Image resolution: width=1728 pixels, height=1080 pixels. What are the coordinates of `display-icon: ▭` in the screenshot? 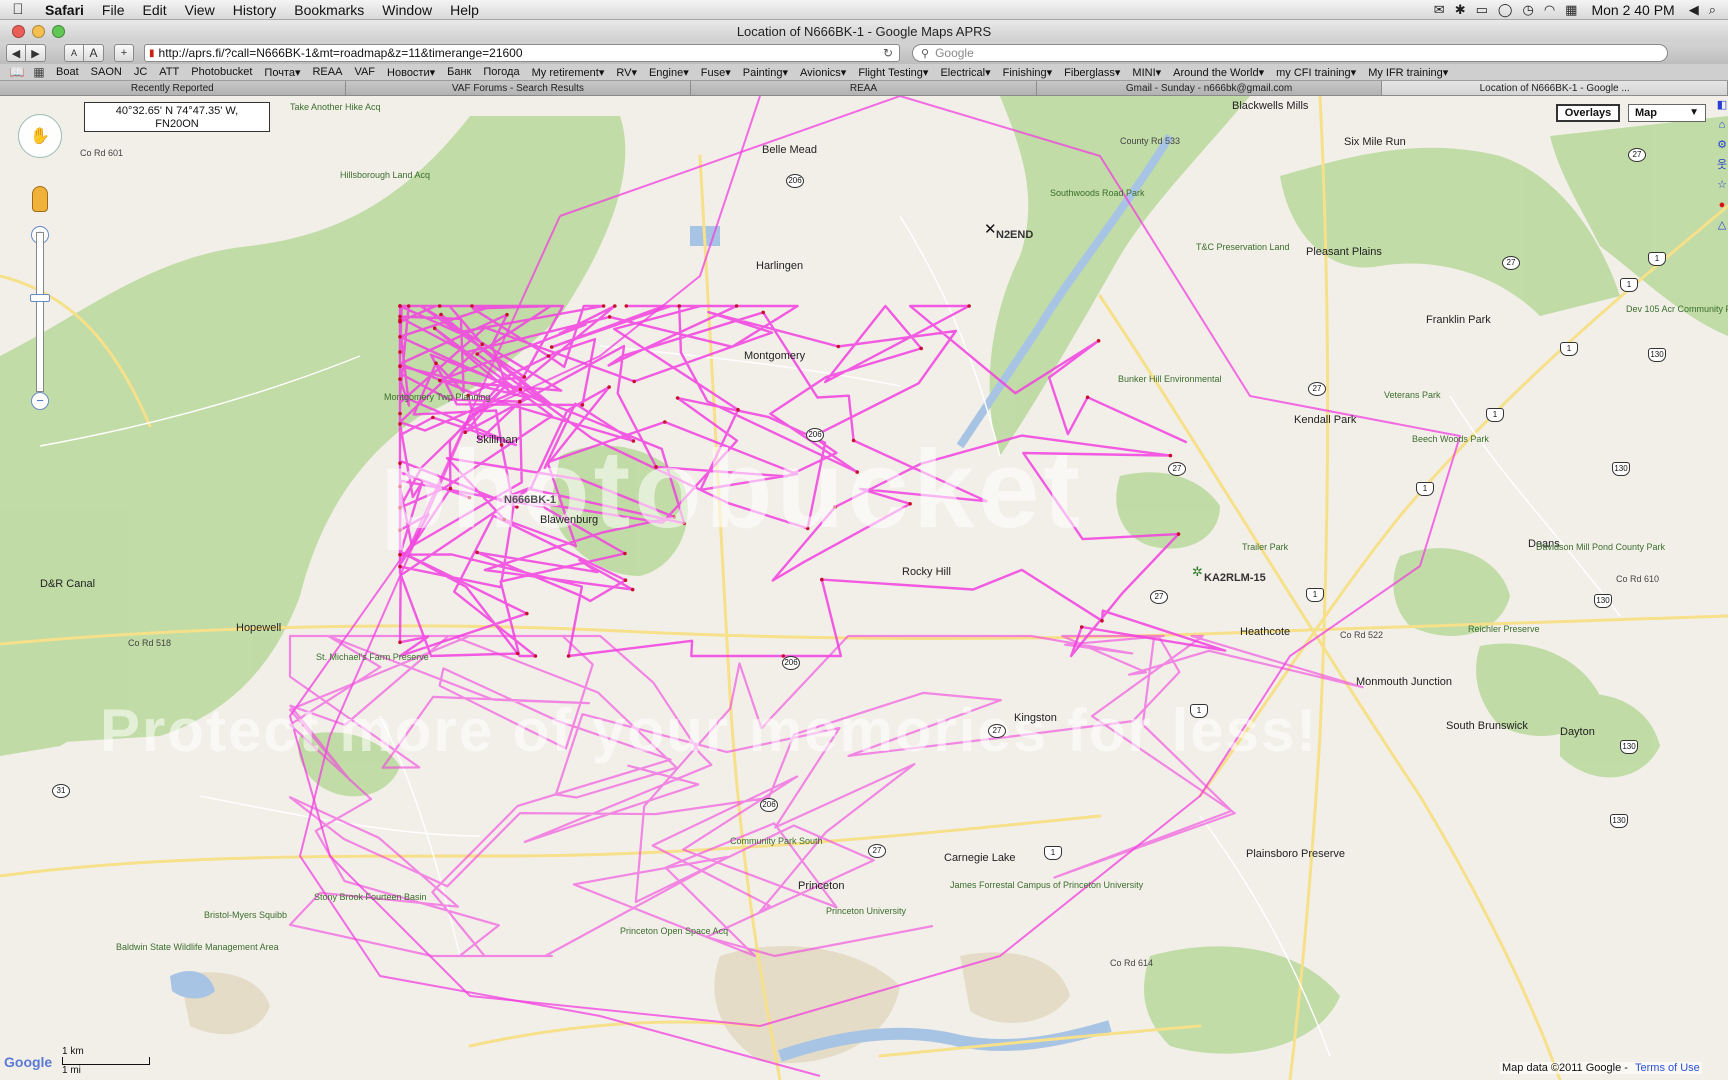 It's located at (1482, 10).